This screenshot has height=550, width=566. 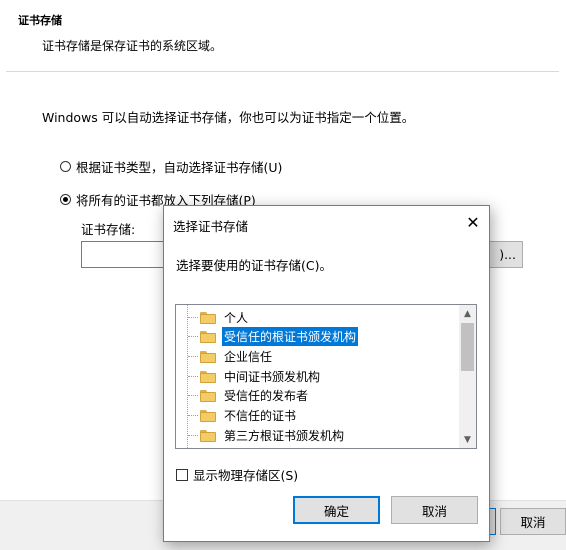 I want to click on tree-item-intermediate: 中间证书颁发机构, so click(x=249, y=376).